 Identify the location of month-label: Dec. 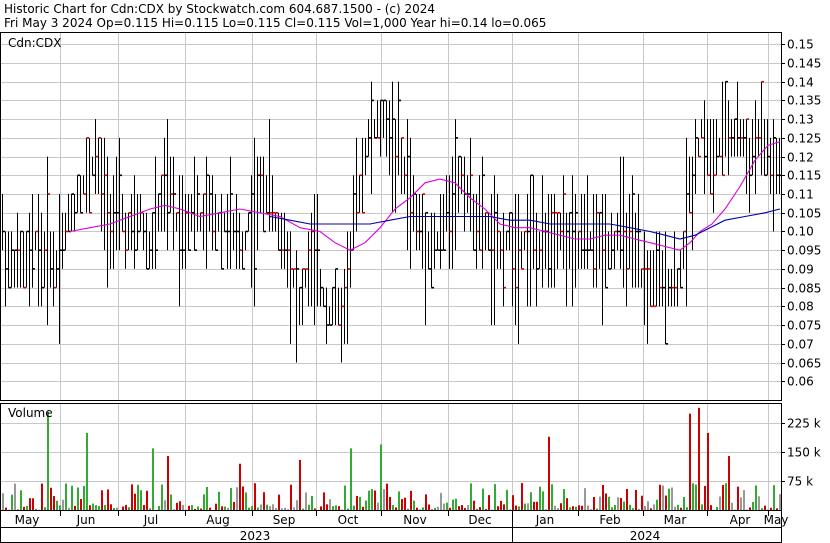
(479, 520).